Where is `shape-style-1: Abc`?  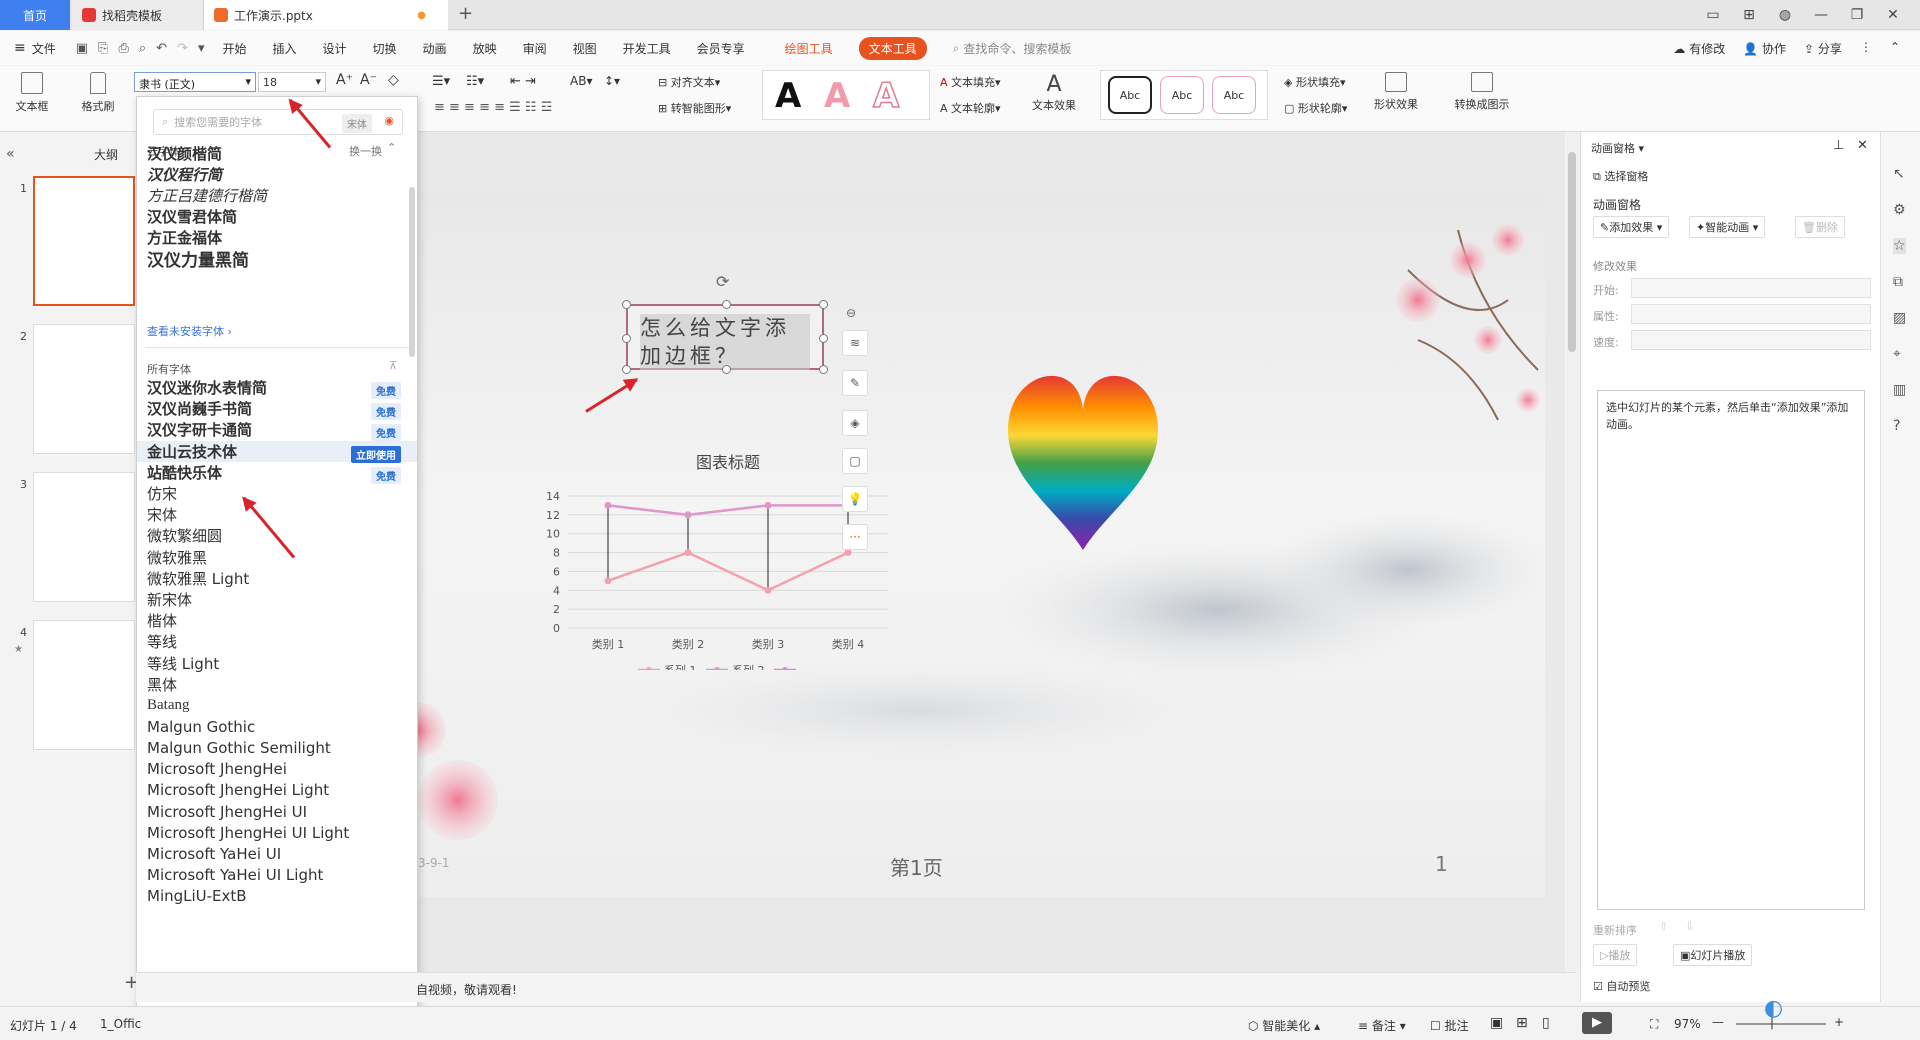 shape-style-1: Abc is located at coordinates (1130, 95).